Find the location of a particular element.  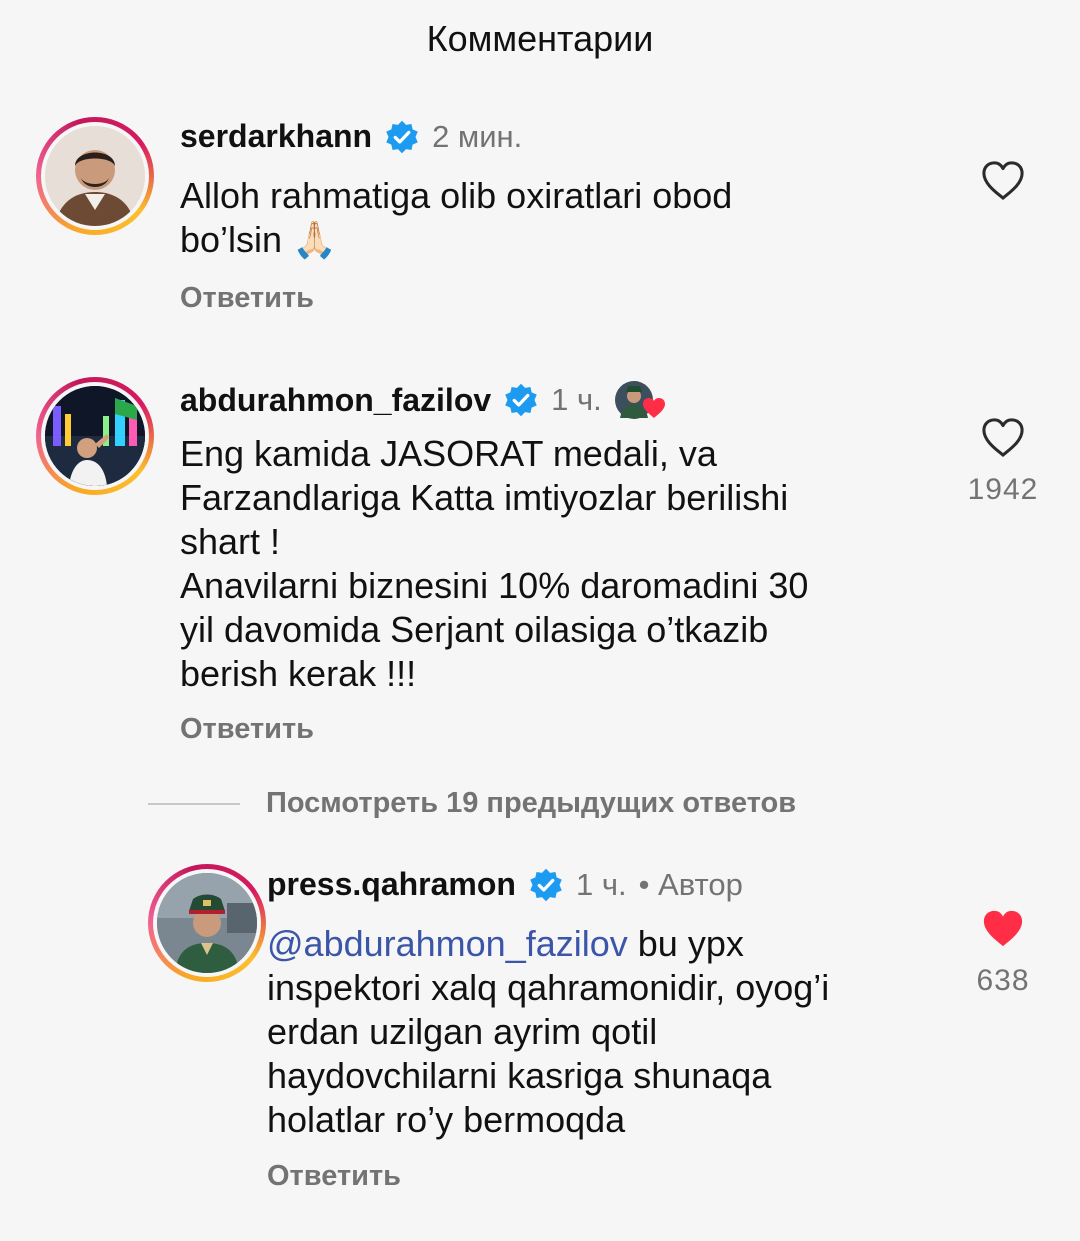

comment-time: 2 мин. is located at coordinates (477, 136).